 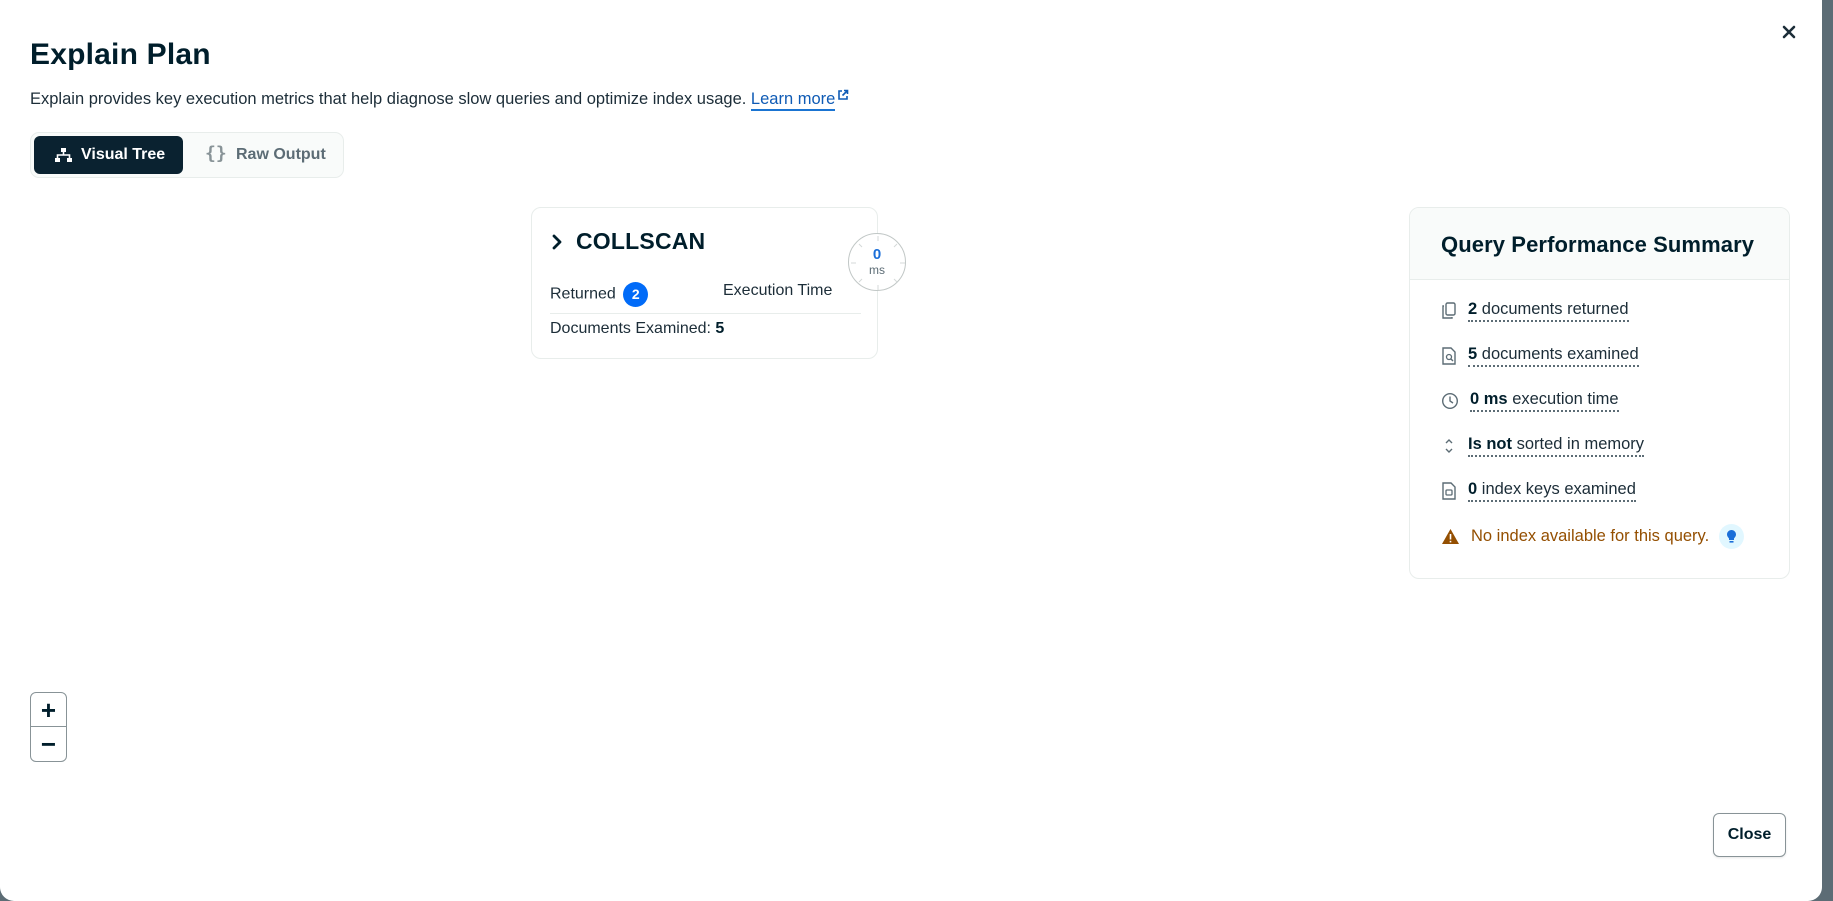 What do you see at coordinates (636, 294) in the screenshot?
I see `returned-count-badge: 2` at bounding box center [636, 294].